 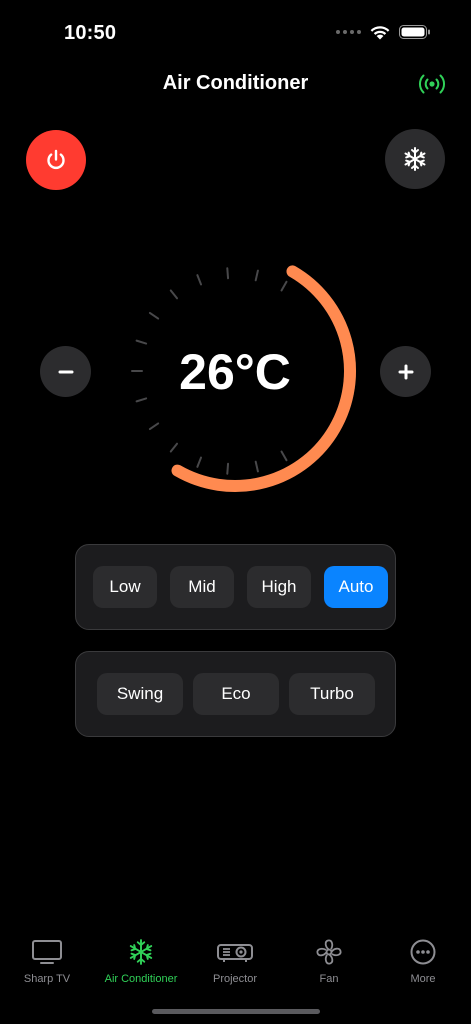 What do you see at coordinates (414, 32) in the screenshot?
I see `battery-icon` at bounding box center [414, 32].